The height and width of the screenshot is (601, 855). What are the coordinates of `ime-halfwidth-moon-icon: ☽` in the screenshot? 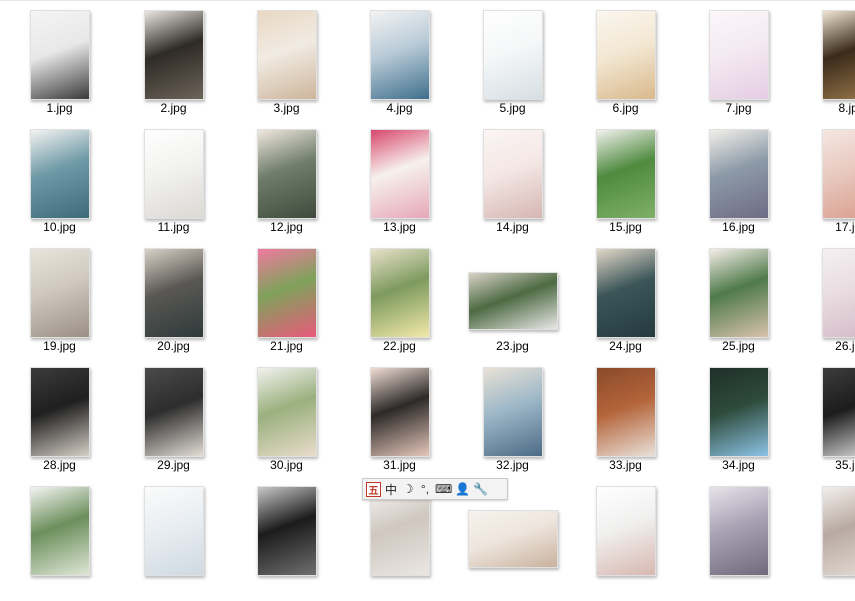 It's located at (408, 489).